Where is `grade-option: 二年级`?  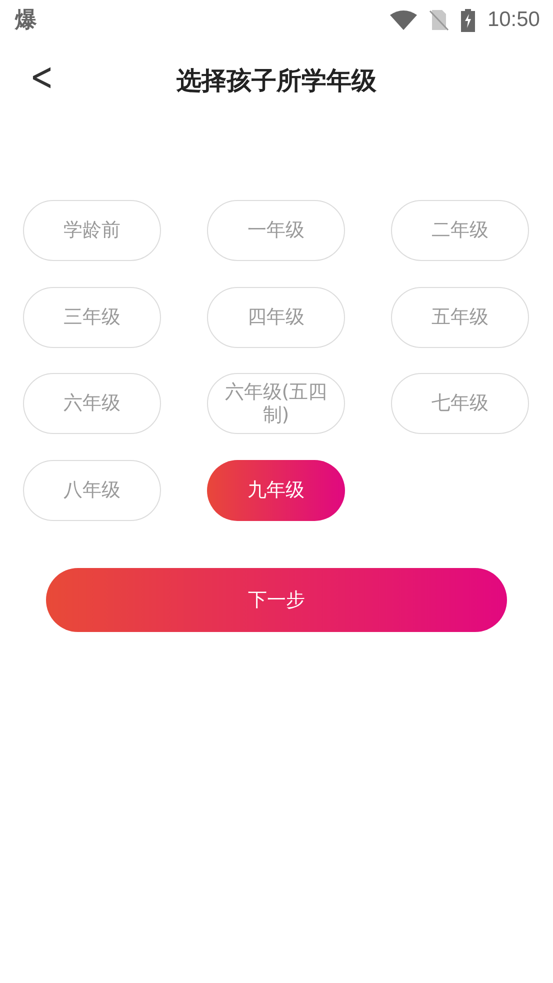 grade-option: 二年级 is located at coordinates (460, 230).